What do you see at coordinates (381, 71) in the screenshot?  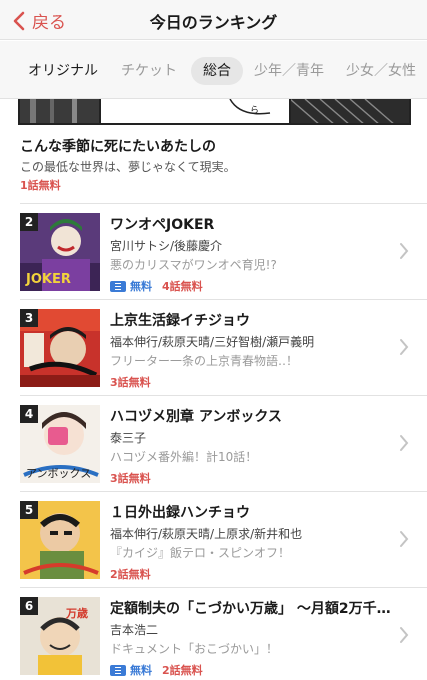 I see `tab-girls-women: 少女／女性` at bounding box center [381, 71].